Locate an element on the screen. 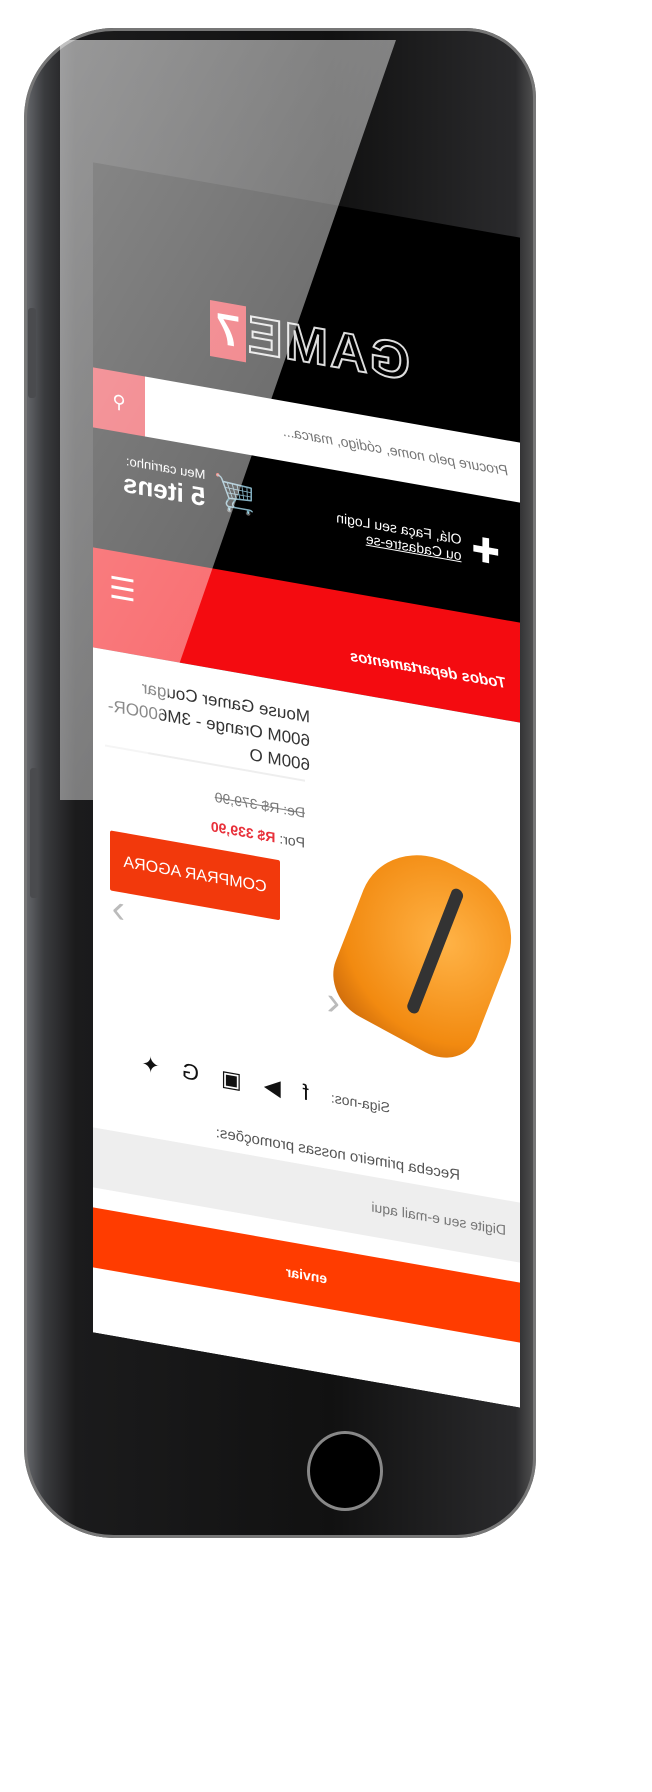 The width and height of the screenshot is (652, 1792). volume-button is located at coordinates (32, 353).